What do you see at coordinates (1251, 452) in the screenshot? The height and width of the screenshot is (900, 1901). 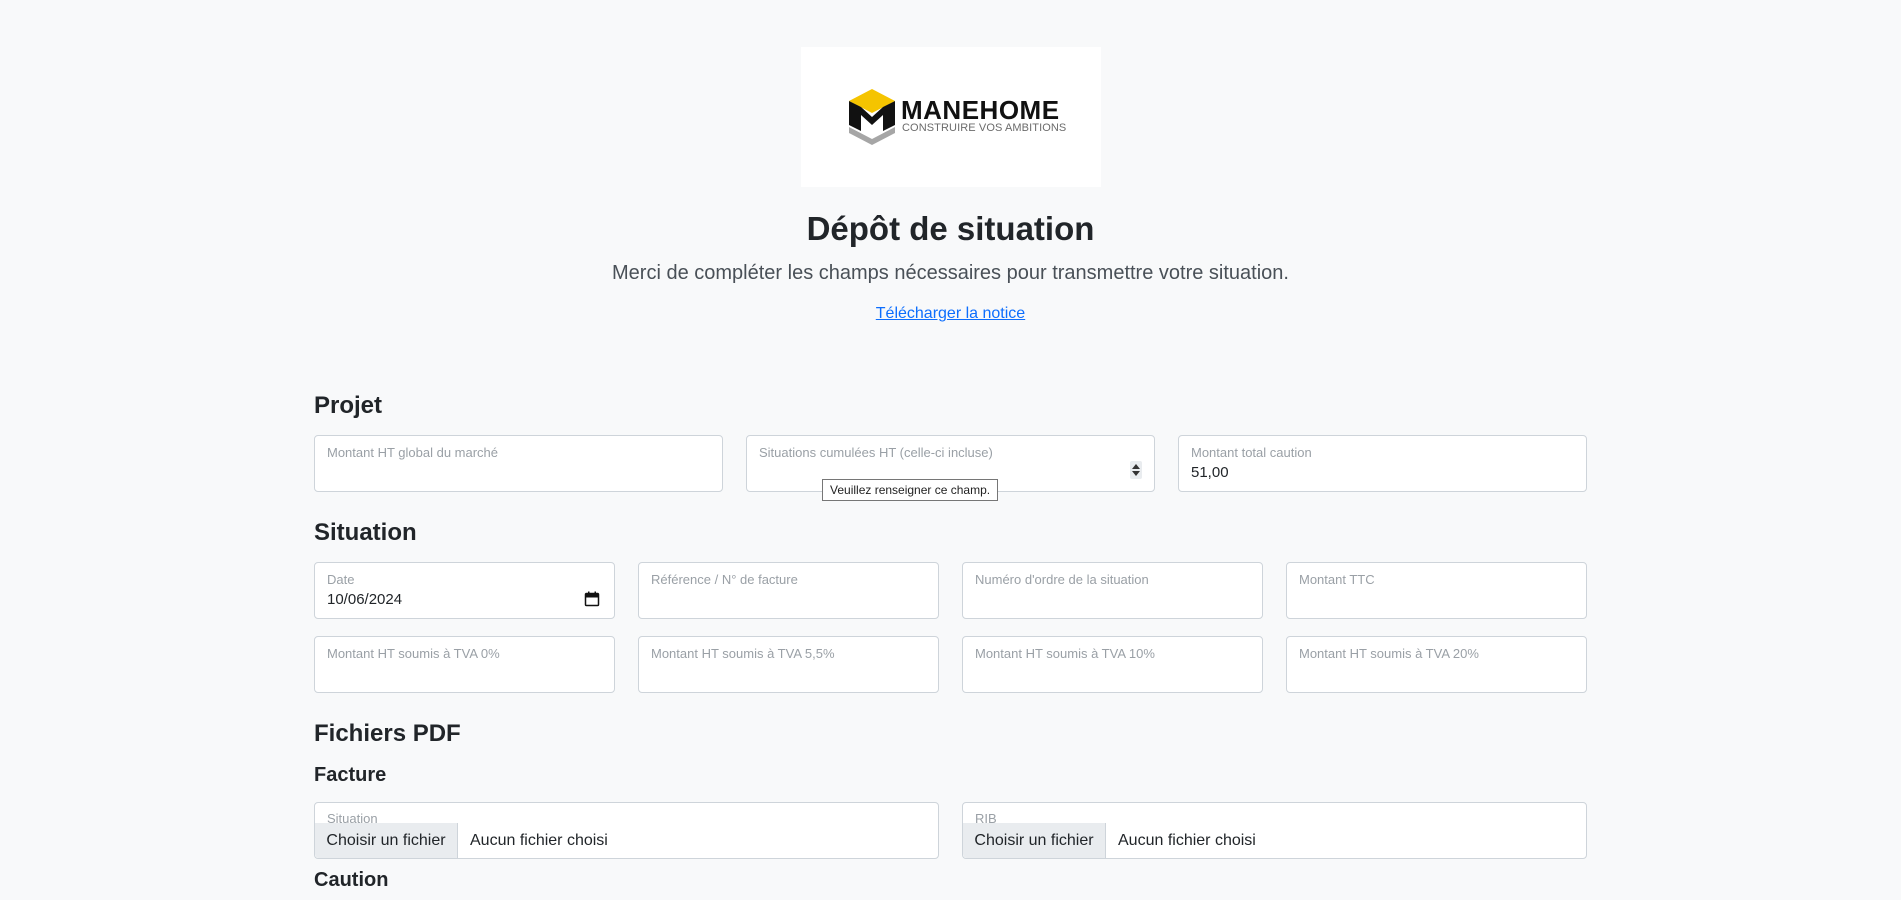 I see `field-label: Montant total caution` at bounding box center [1251, 452].